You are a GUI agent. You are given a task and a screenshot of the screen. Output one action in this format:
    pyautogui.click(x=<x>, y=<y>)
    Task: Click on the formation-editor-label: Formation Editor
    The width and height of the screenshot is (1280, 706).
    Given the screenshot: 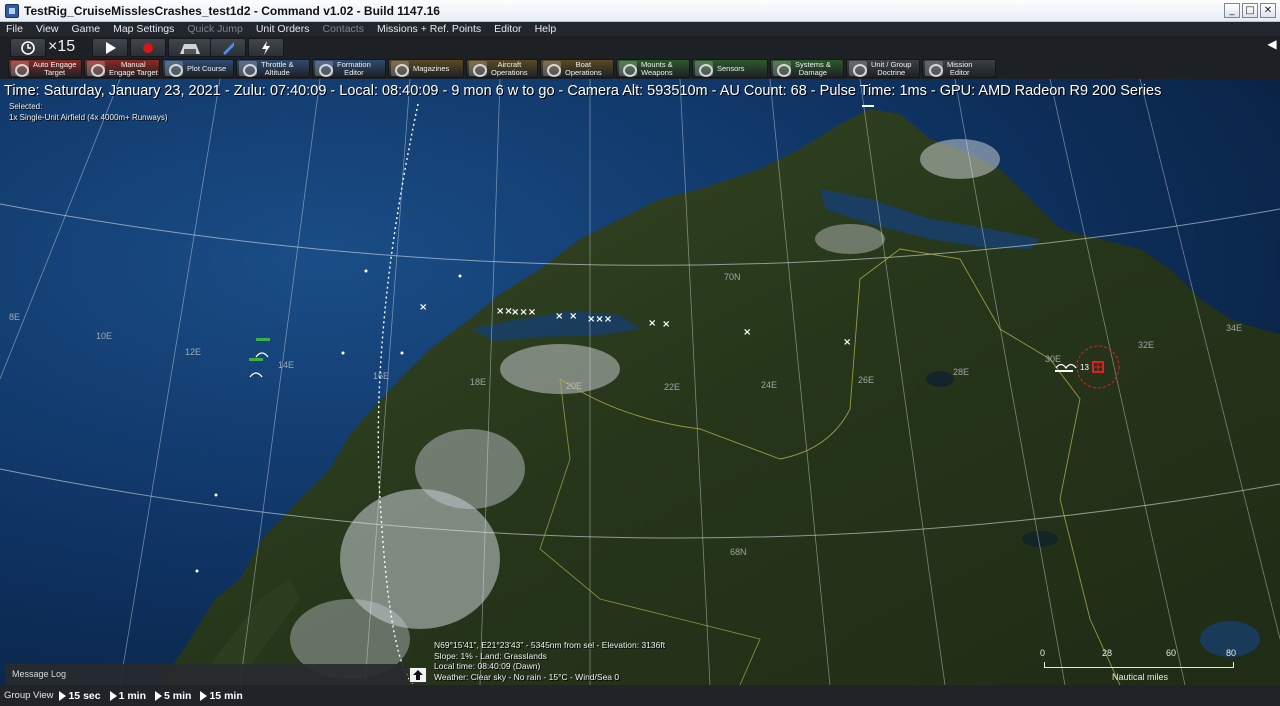 What is the action you would take?
    pyautogui.click(x=354, y=68)
    